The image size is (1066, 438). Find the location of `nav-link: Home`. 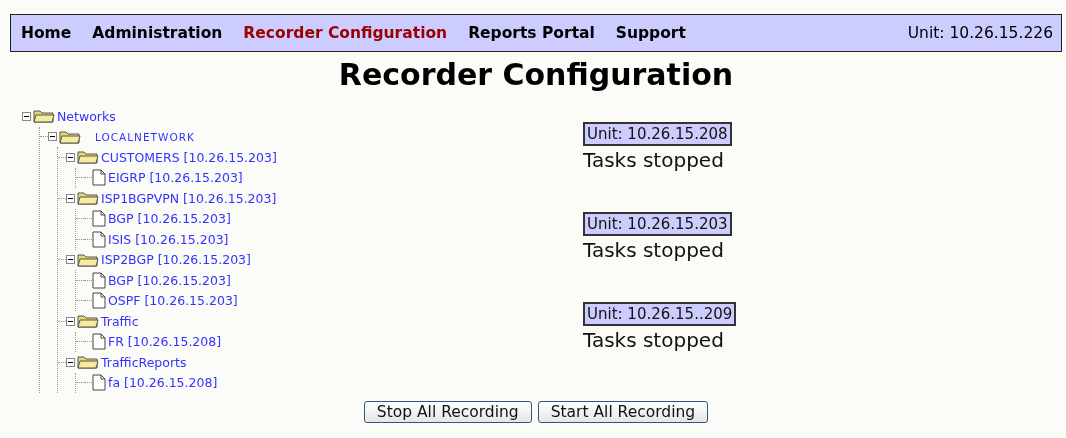

nav-link: Home is located at coordinates (46, 33).